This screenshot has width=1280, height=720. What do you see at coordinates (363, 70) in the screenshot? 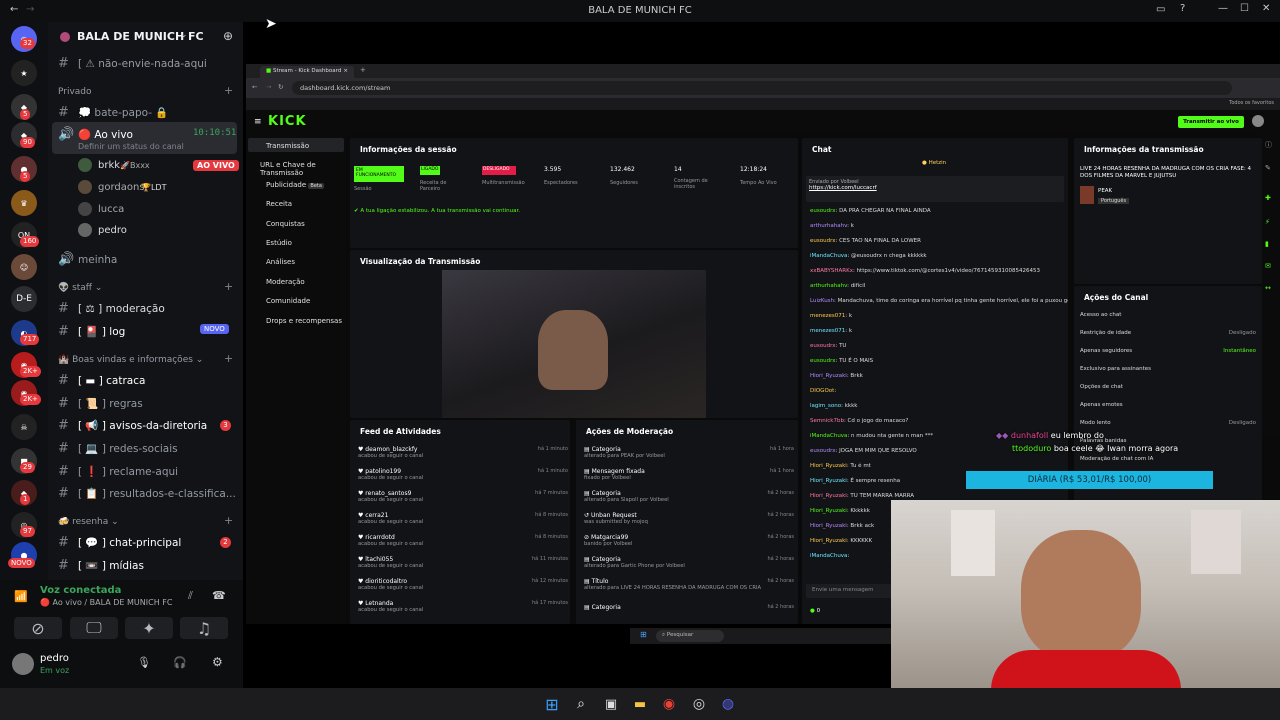
I see `new-tab-icon: +` at bounding box center [363, 70].